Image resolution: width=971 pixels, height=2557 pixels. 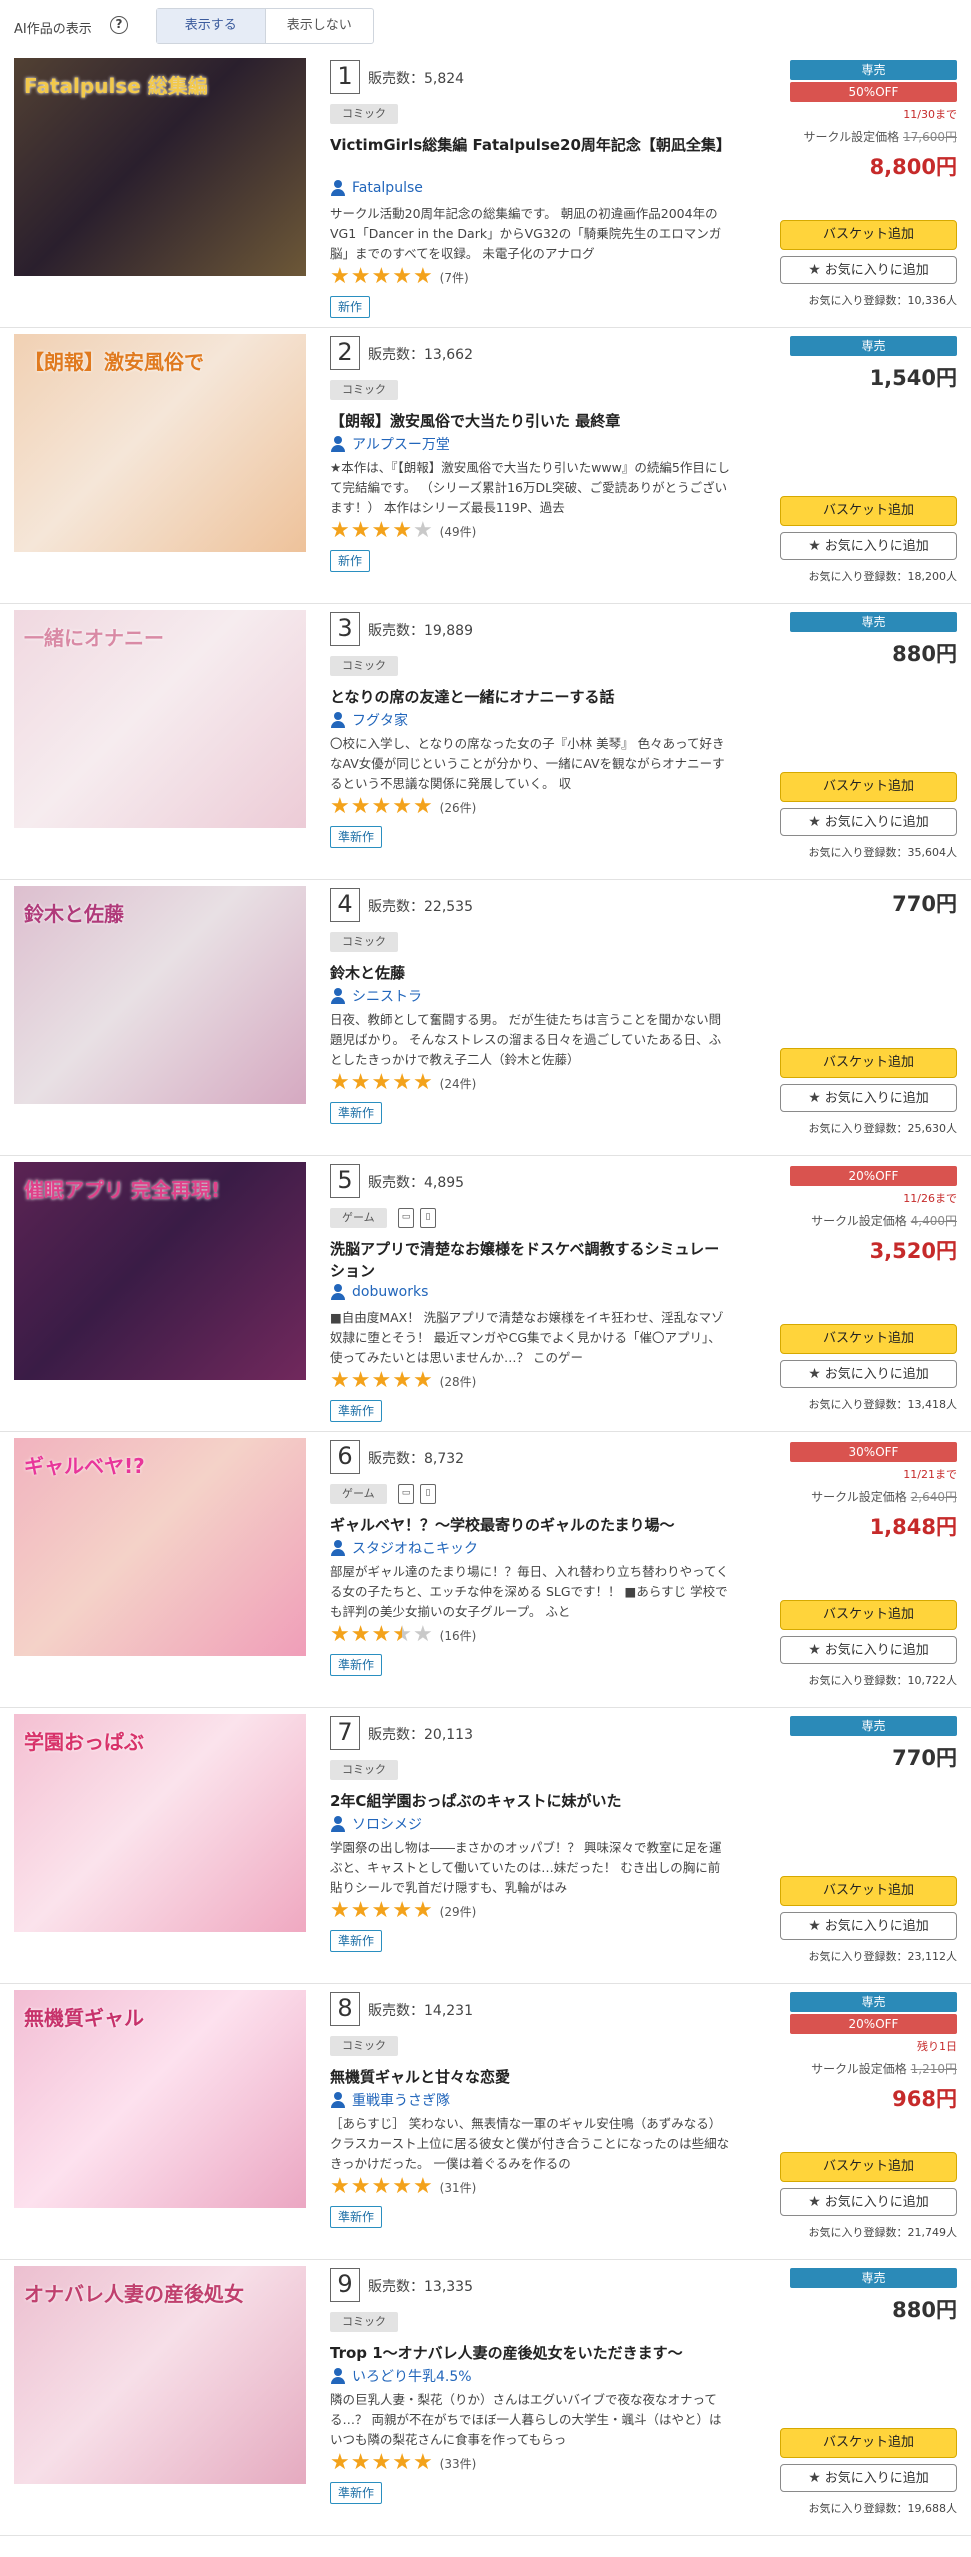 I want to click on review-count: (33件), so click(x=458, y=2463).